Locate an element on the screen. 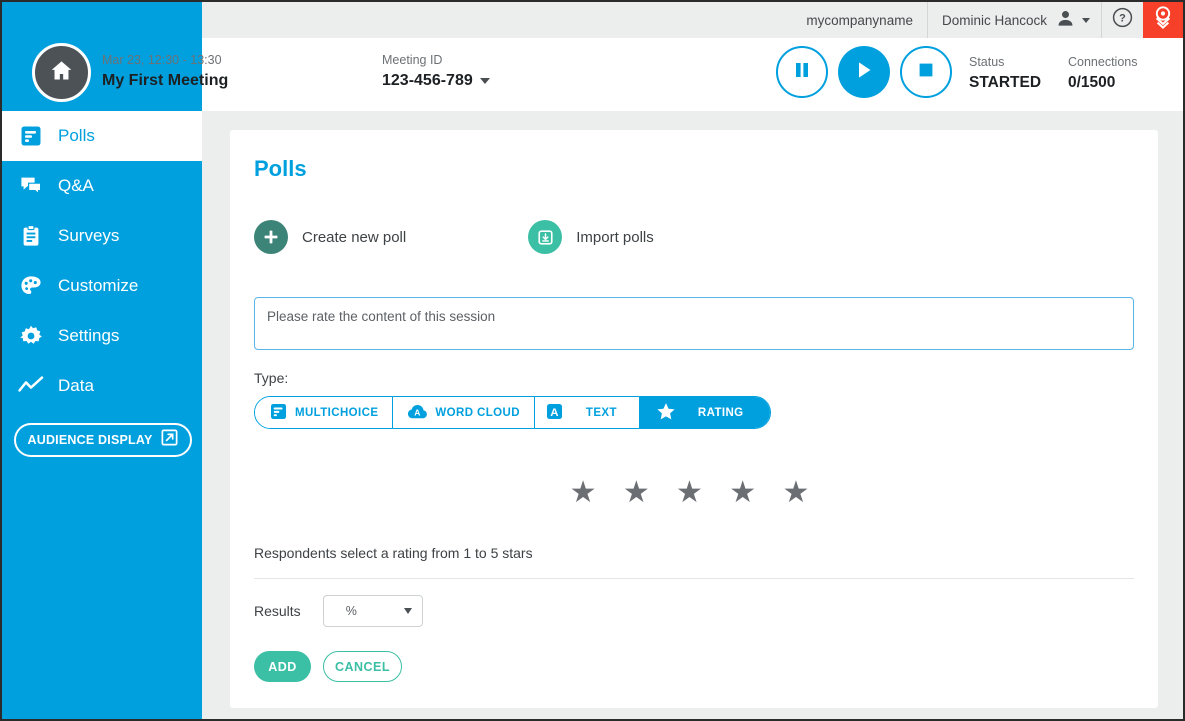 The height and width of the screenshot is (721, 1185). top-bar-brand-block is located at coordinates (102, 20).